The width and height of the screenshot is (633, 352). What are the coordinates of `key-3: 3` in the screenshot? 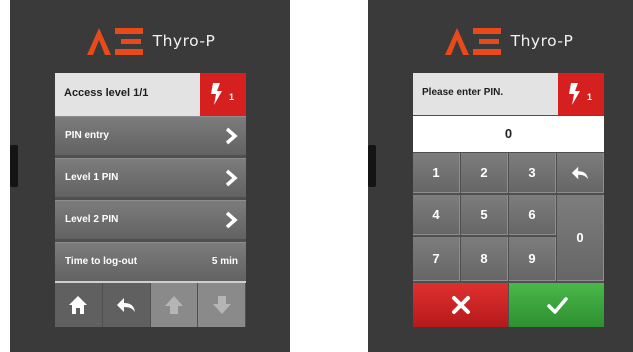 It's located at (532, 173).